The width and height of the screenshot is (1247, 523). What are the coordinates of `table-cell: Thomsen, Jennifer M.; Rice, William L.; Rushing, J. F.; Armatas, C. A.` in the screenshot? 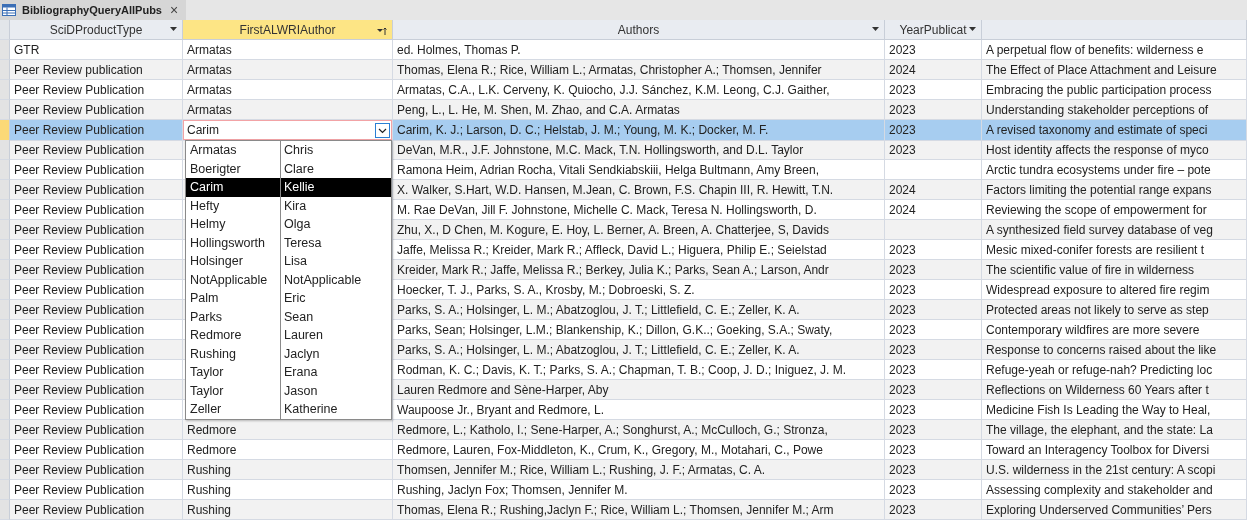 It's located at (581, 469).